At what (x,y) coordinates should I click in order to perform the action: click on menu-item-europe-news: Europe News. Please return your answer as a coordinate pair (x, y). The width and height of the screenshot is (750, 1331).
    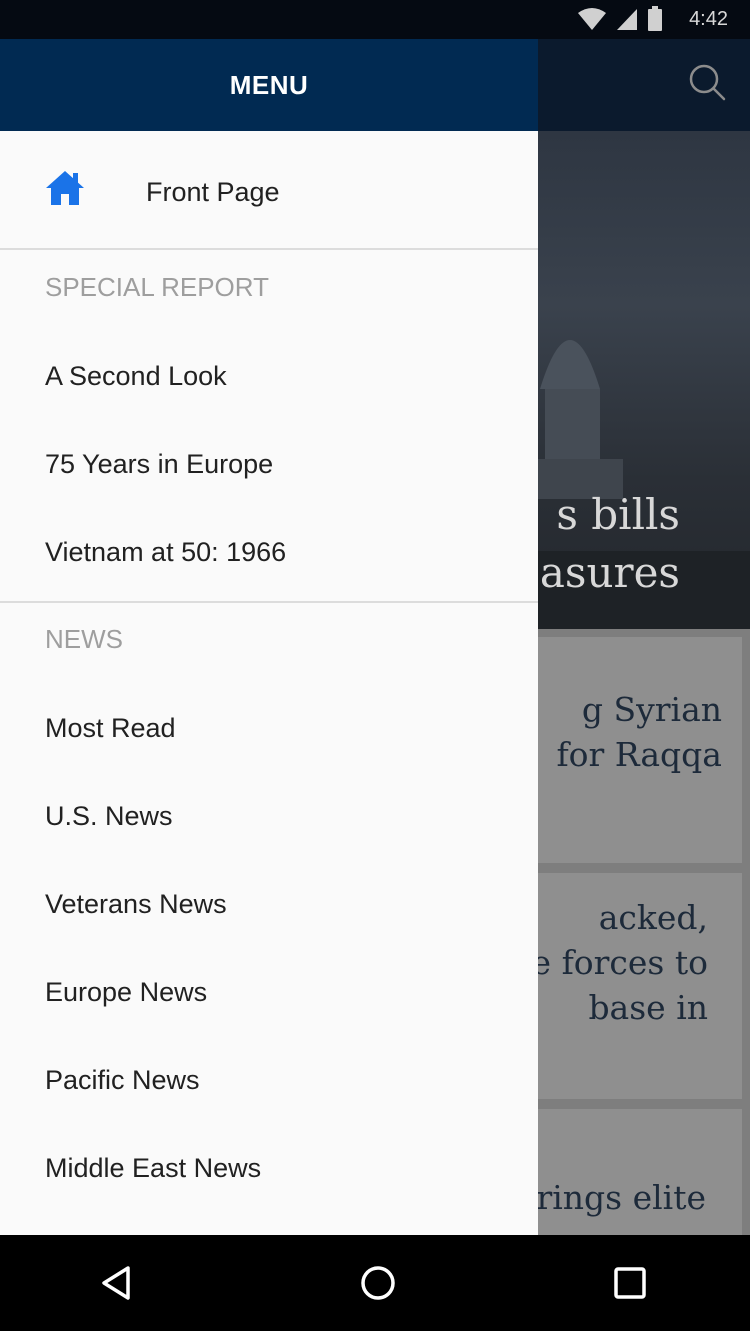
    Looking at the image, I should click on (269, 997).